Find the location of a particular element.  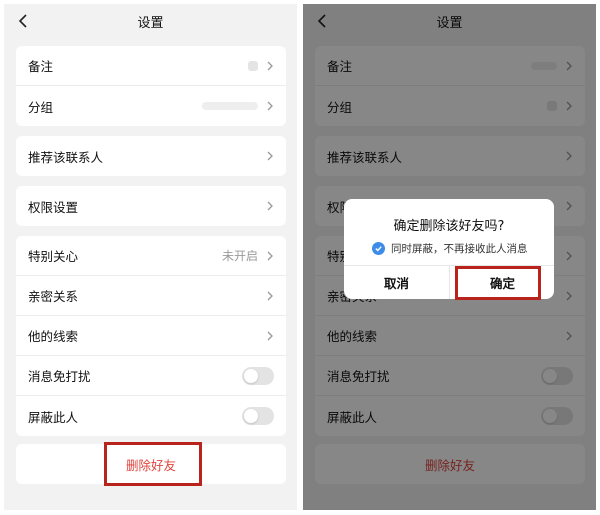

row-recommend-contact: 推荐该联系人 is located at coordinates (151, 156).